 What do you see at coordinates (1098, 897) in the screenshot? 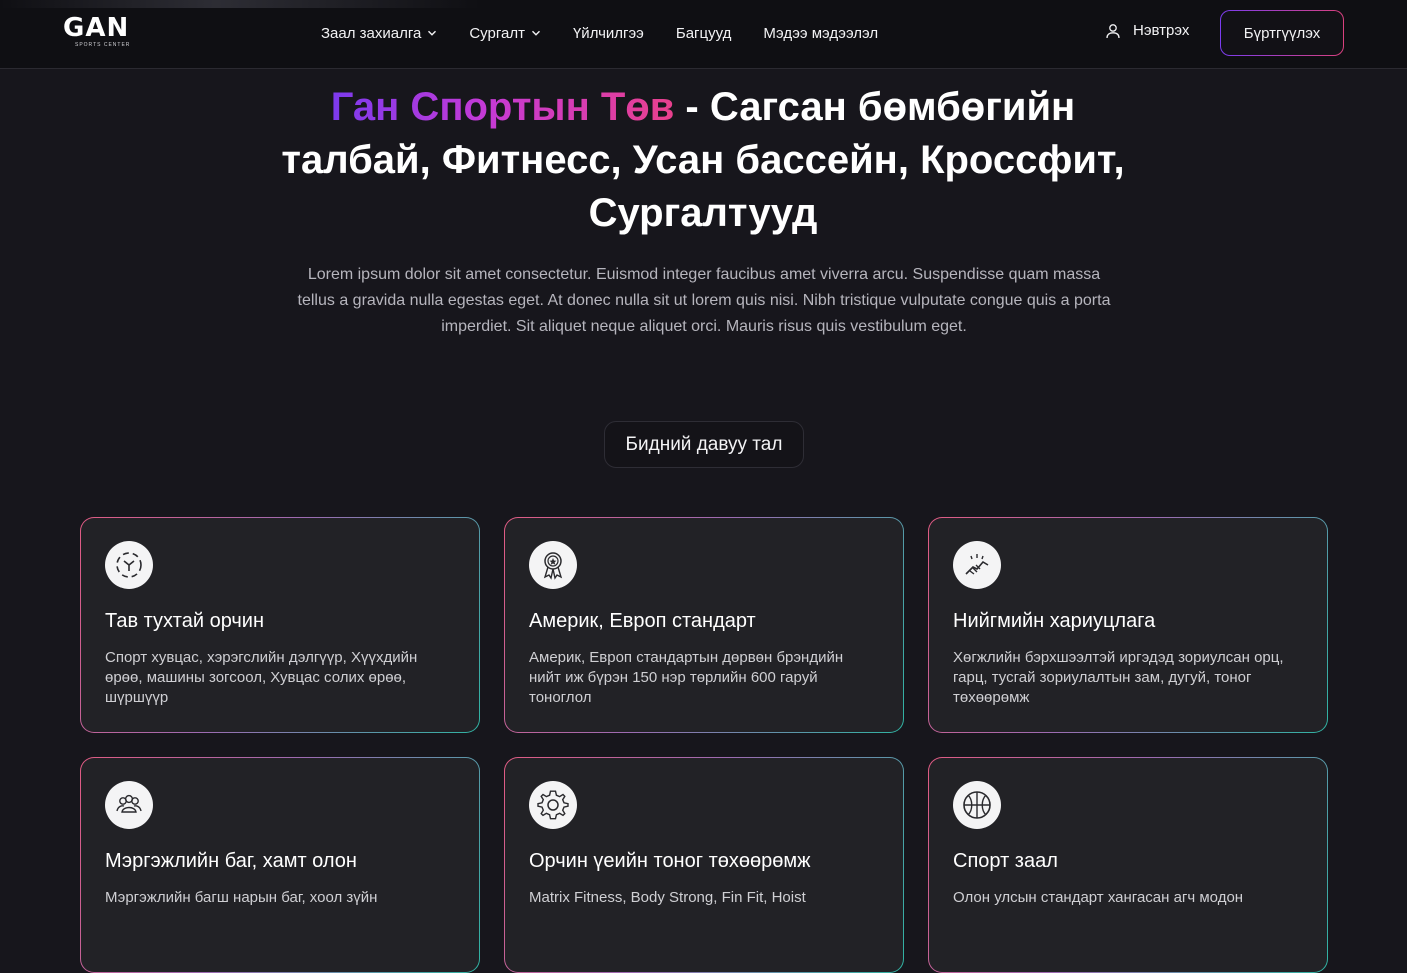
I see `feature-card-text: Олон улсын стандарт хангасан агч модон` at bounding box center [1098, 897].